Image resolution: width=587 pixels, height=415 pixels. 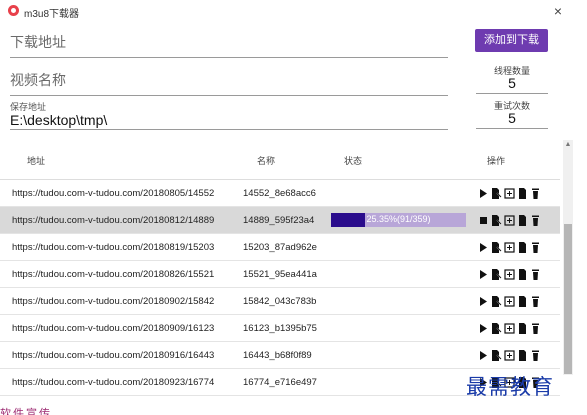 What do you see at coordinates (568, 145) in the screenshot?
I see `scroll-up-arrow-icon: ▲` at bounding box center [568, 145].